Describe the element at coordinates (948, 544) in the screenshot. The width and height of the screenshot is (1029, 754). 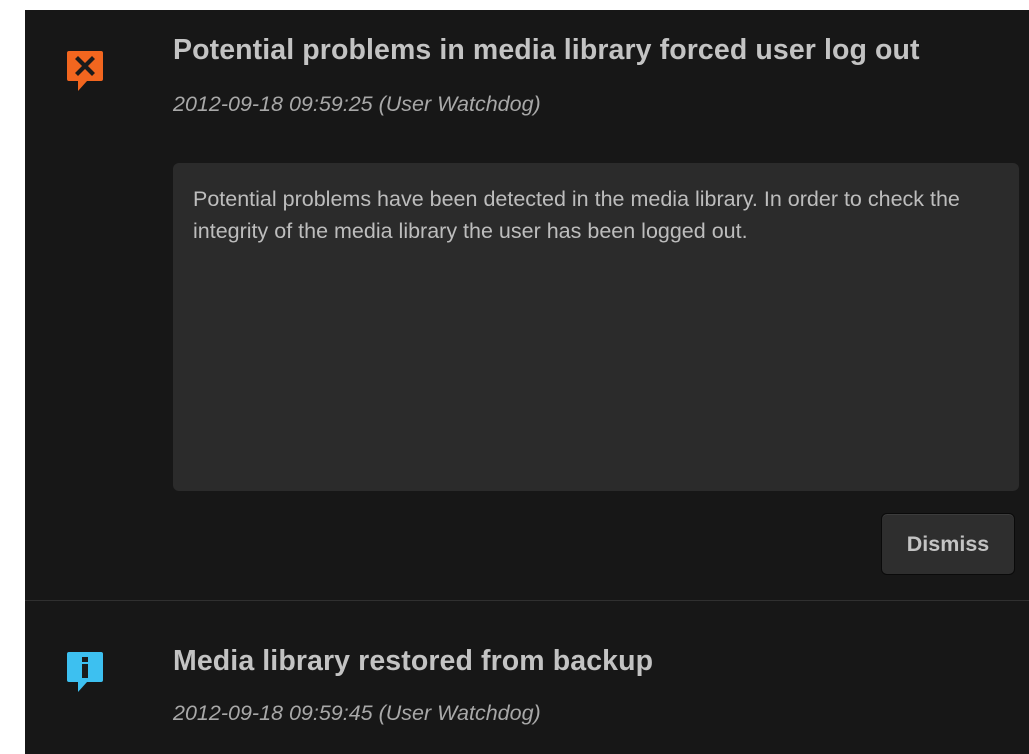
I see `dismiss-button: Dismiss` at that location.